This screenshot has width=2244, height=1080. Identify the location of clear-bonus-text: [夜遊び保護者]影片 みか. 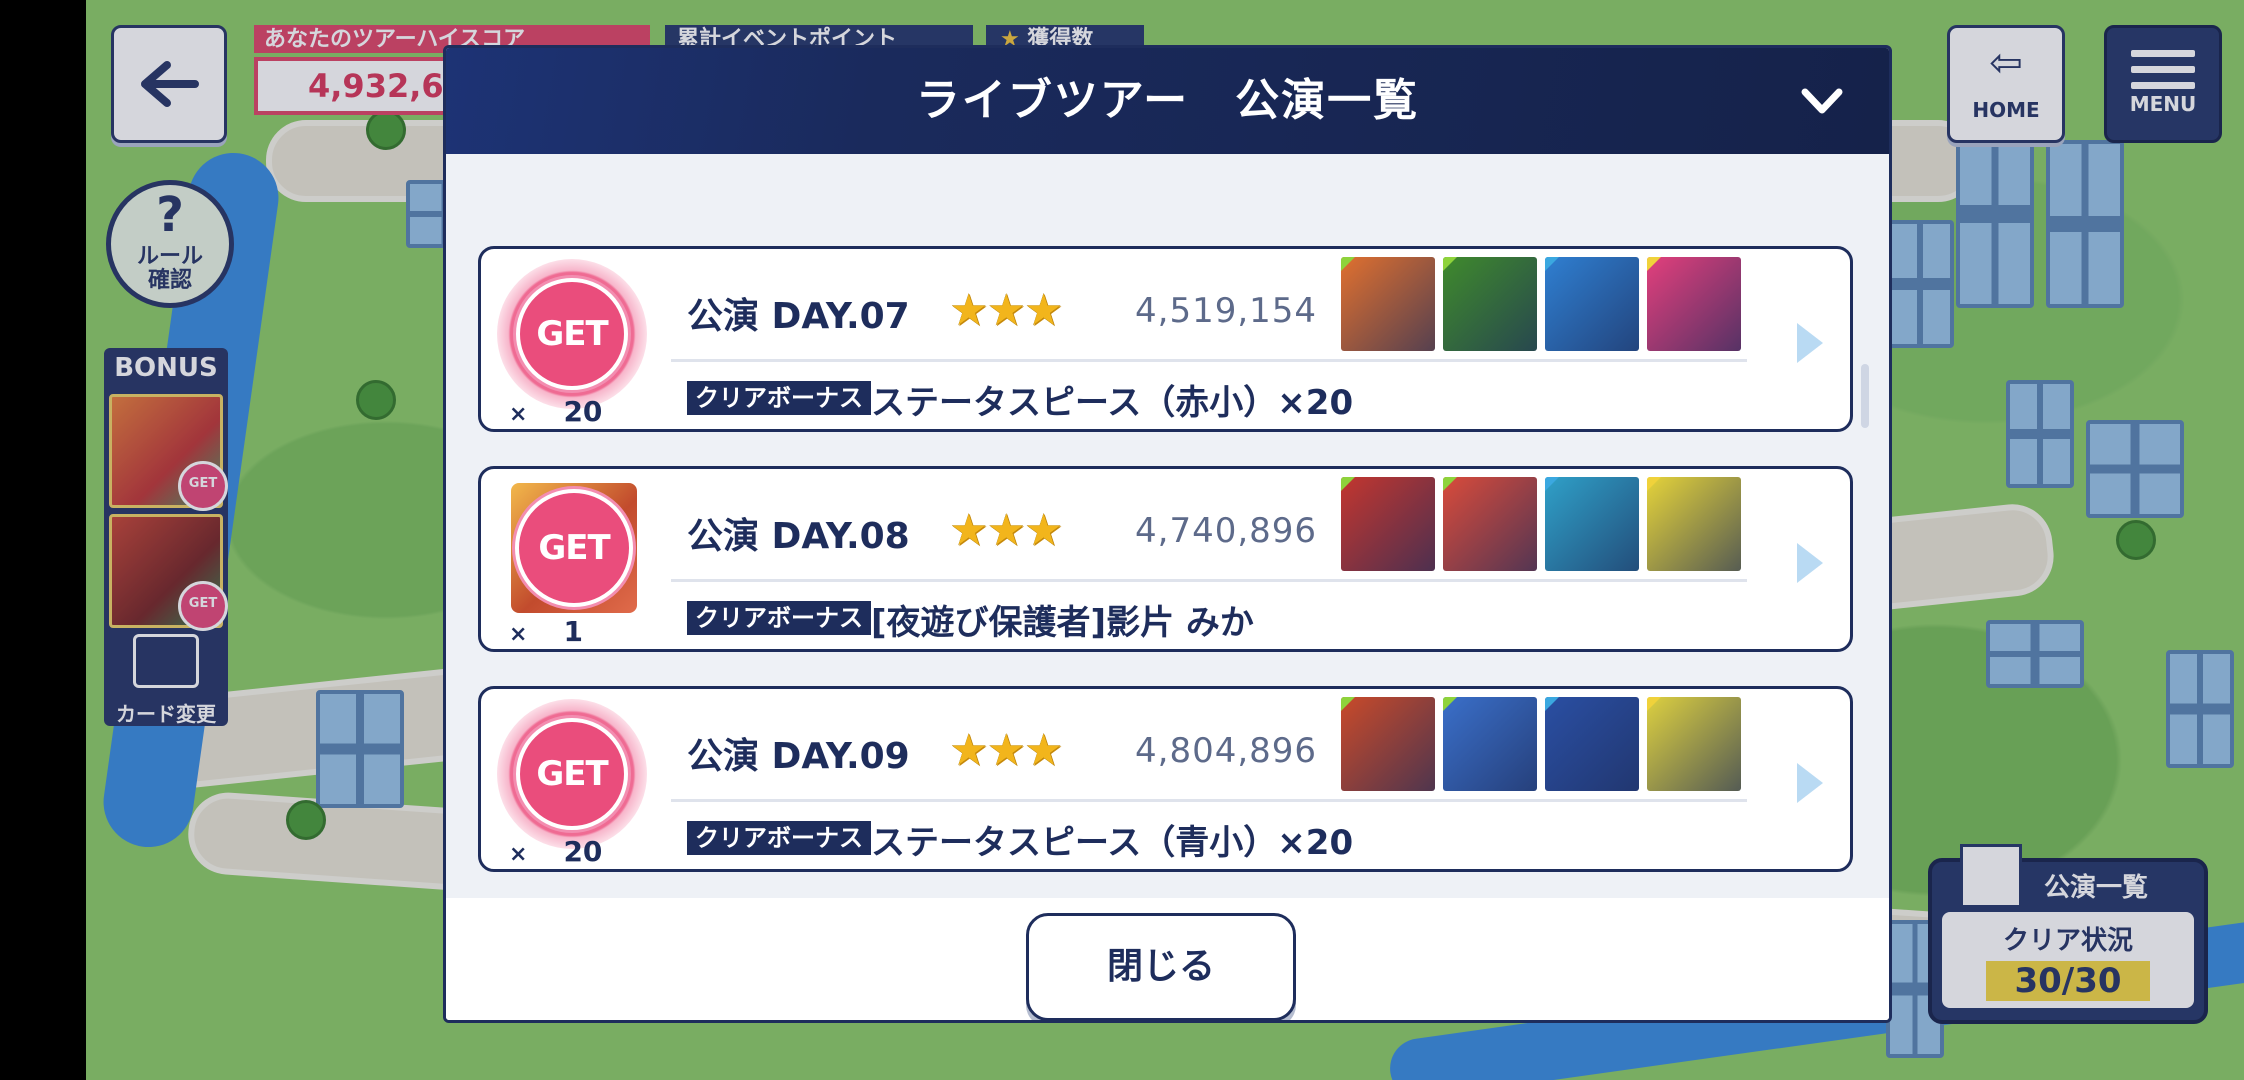
(1062, 623).